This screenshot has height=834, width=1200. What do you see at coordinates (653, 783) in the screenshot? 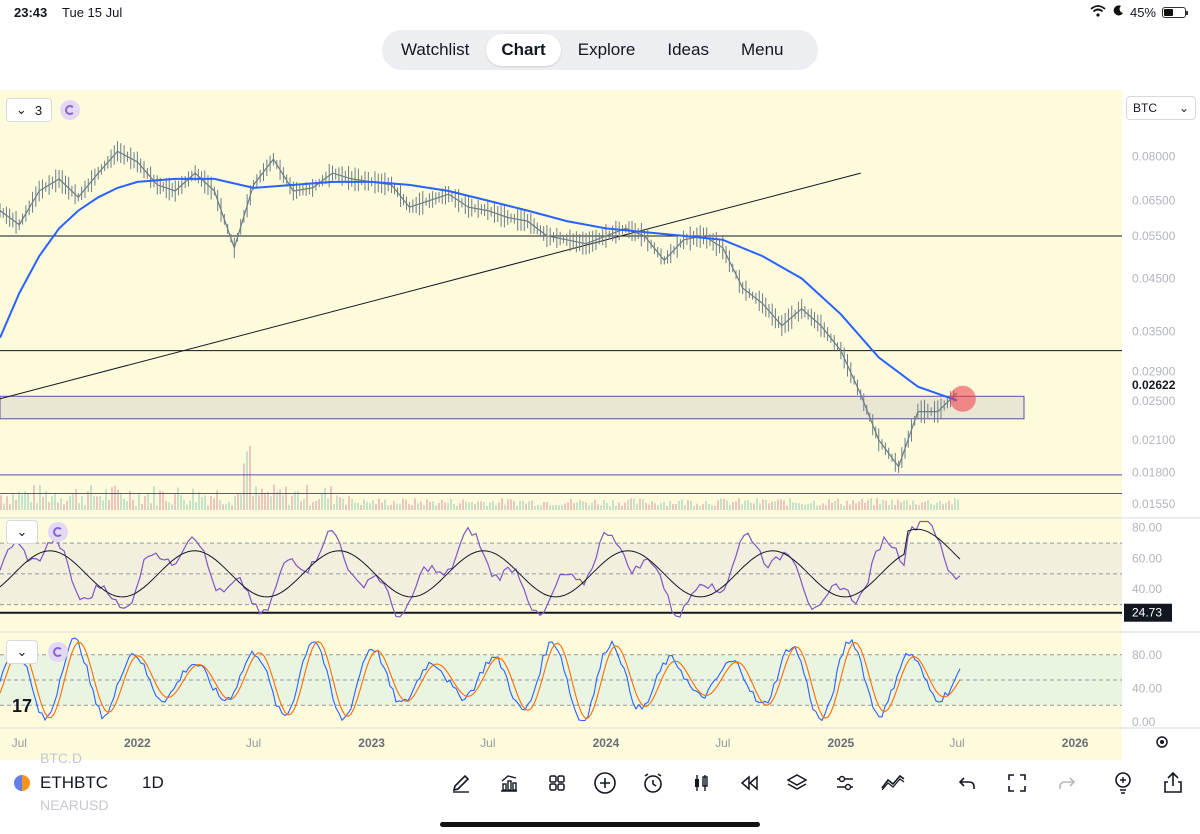
I see `alert-icon` at bounding box center [653, 783].